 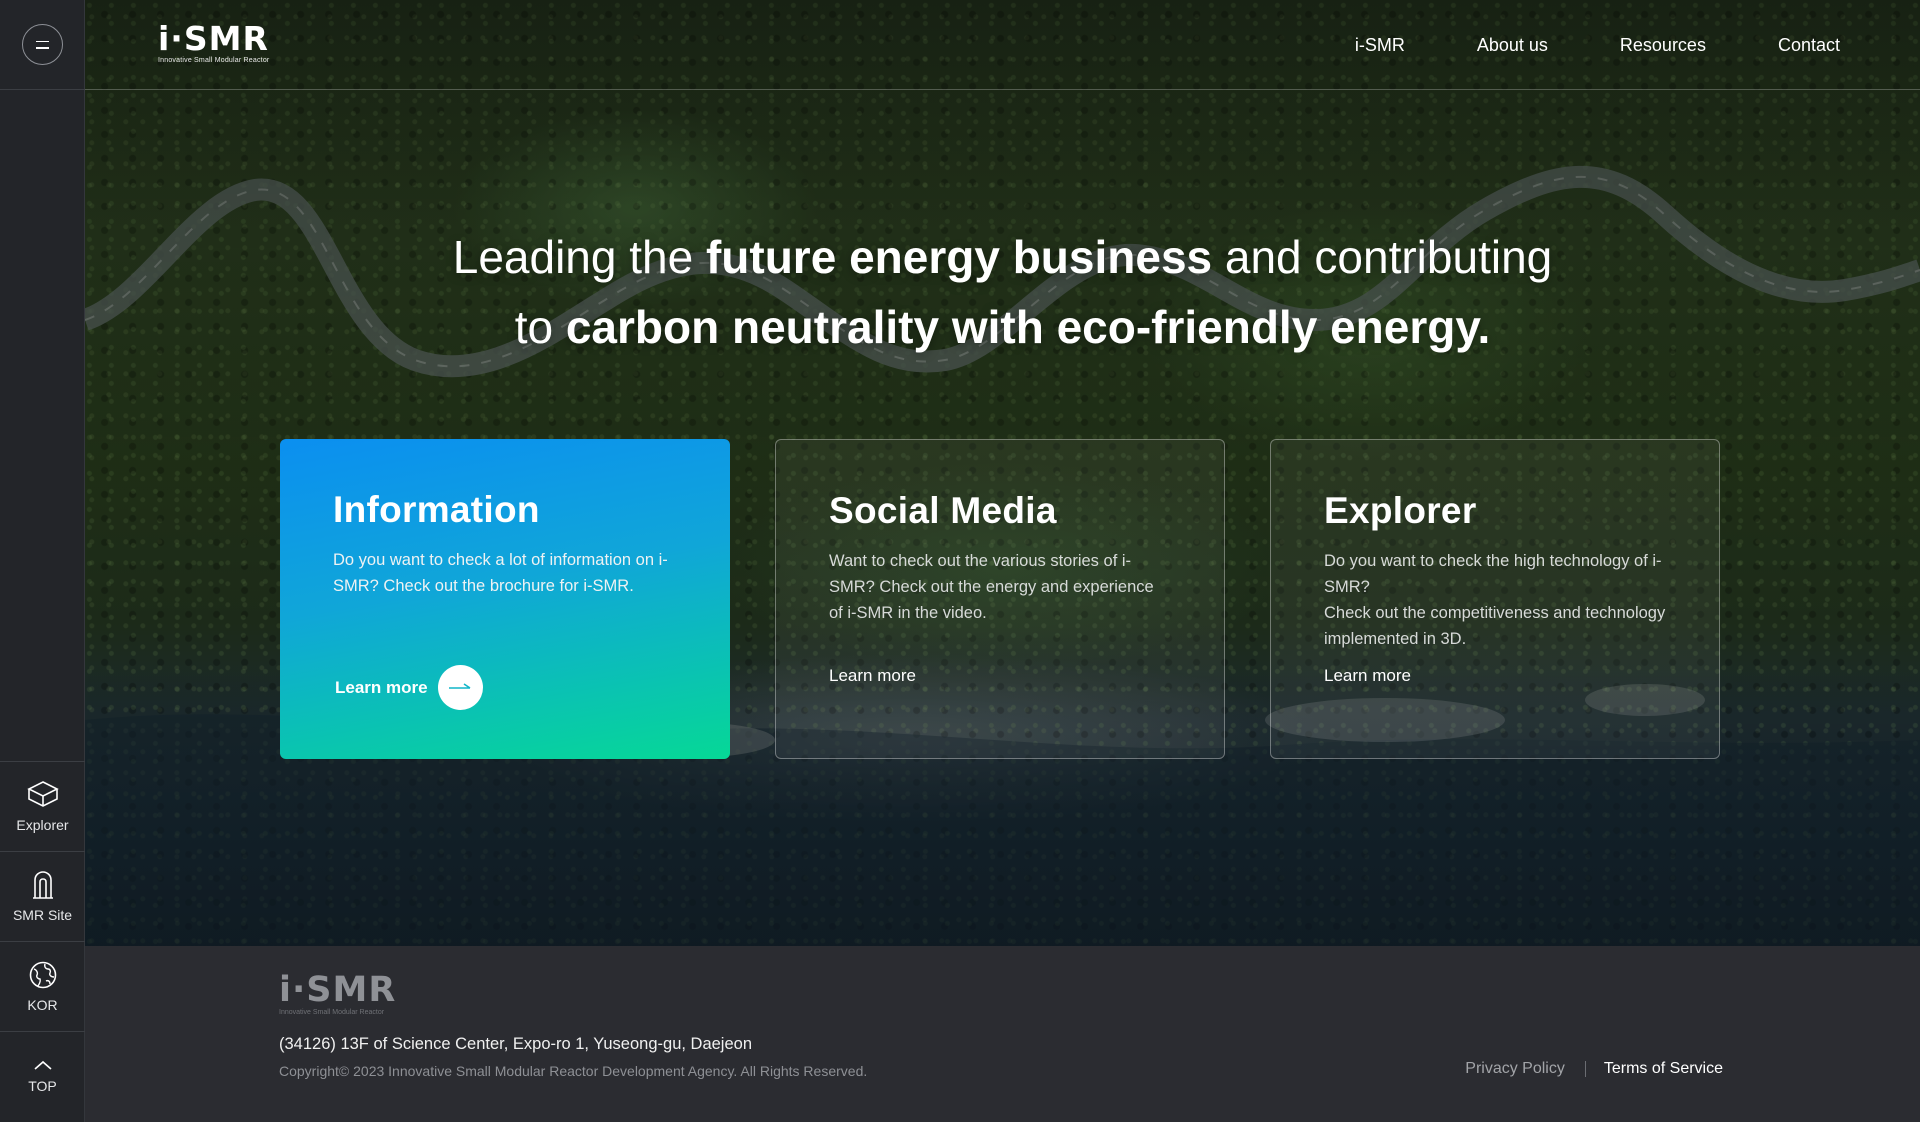 What do you see at coordinates (42, 915) in the screenshot?
I see `rail-item-label: SMR Site` at bounding box center [42, 915].